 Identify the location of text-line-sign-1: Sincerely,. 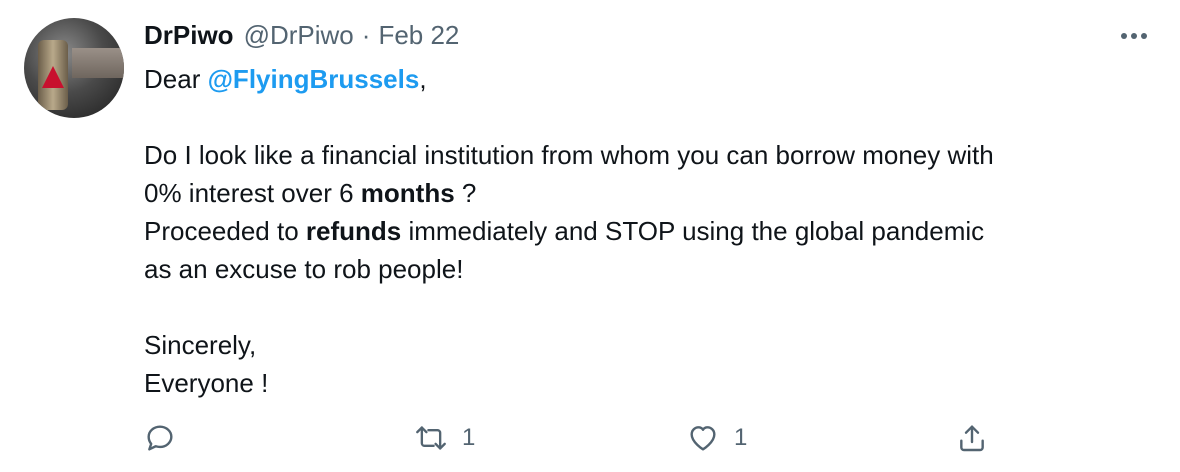
(200, 345).